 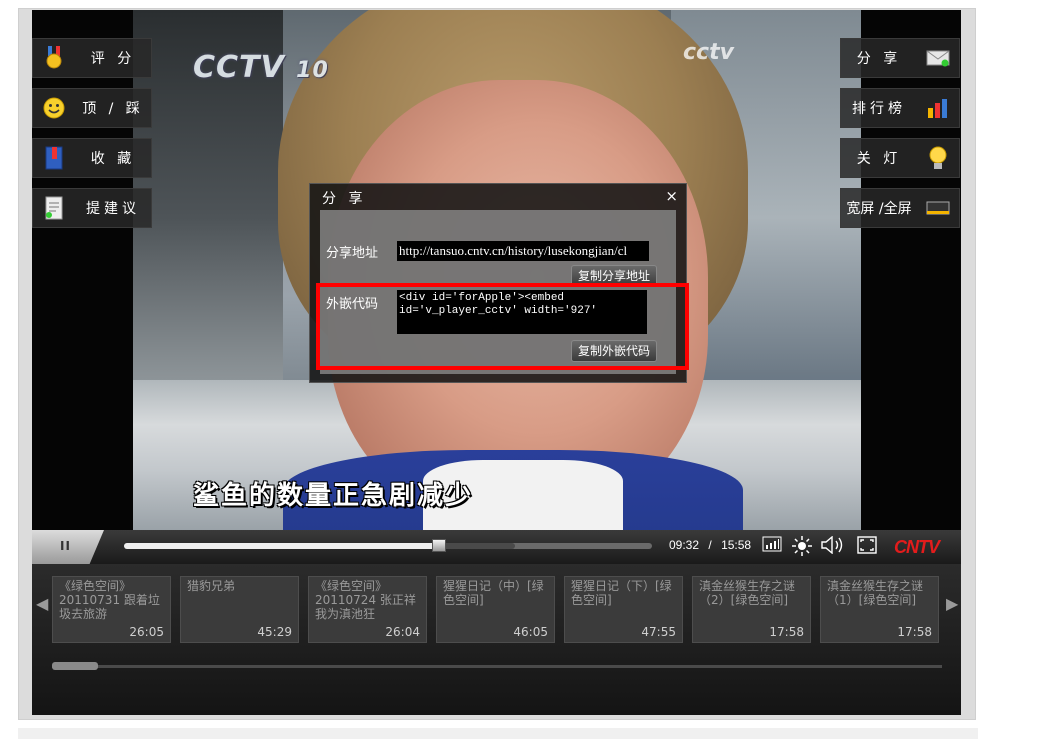 I want to click on playlist-item-title: 猎豹兄弟, so click(x=211, y=586).